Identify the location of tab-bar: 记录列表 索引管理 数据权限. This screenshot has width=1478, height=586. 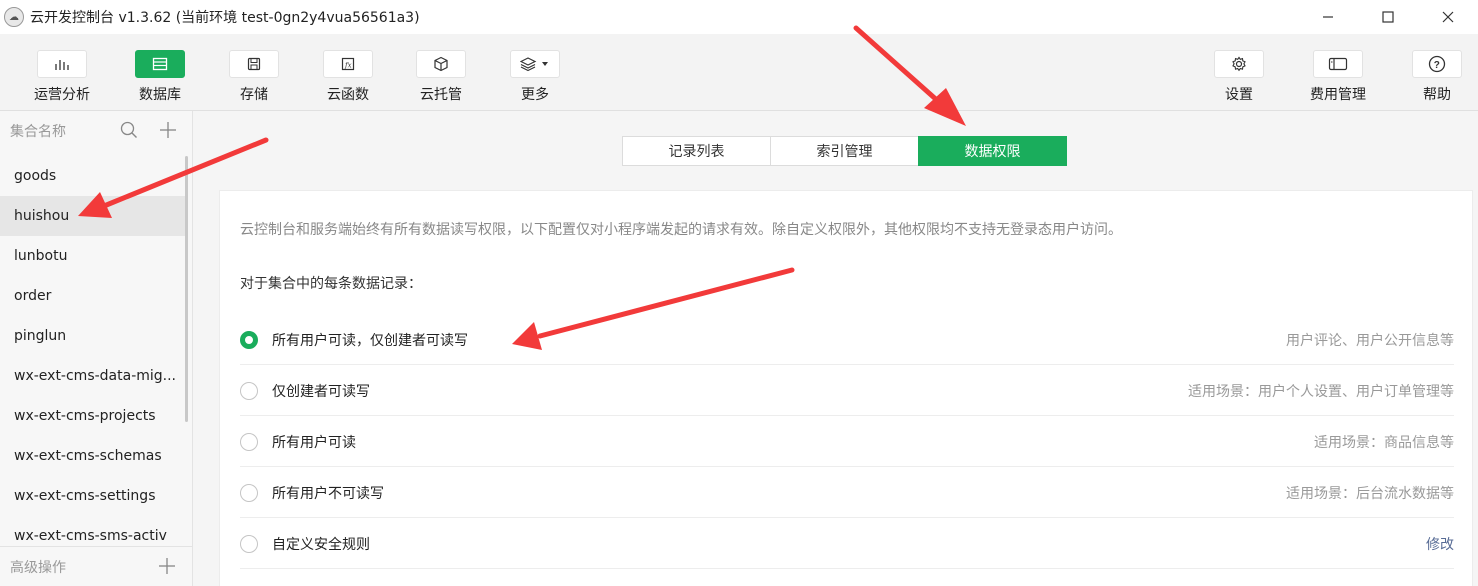
(844, 151).